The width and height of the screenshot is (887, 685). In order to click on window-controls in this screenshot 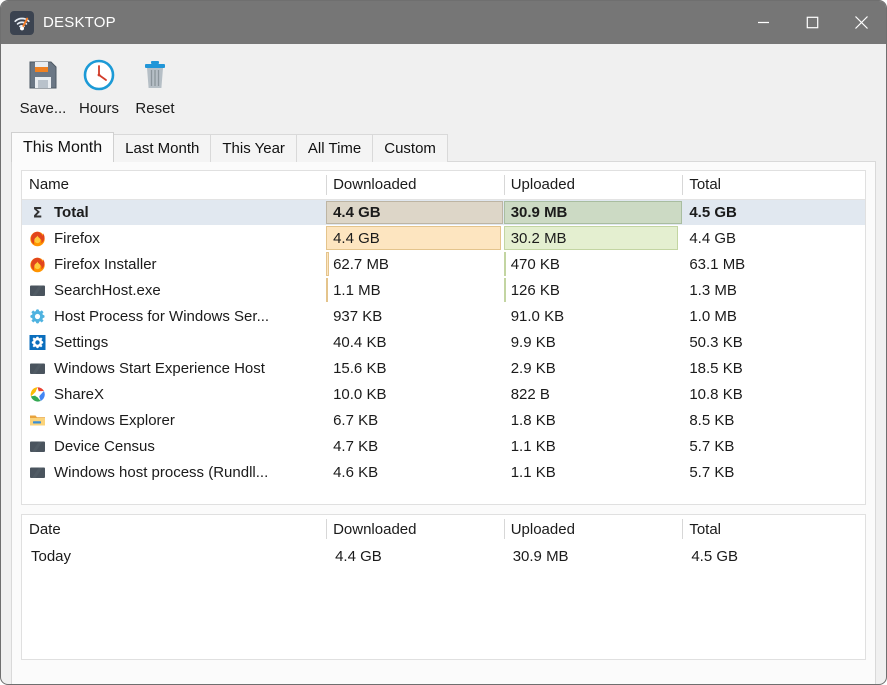, I will do `click(812, 22)`.